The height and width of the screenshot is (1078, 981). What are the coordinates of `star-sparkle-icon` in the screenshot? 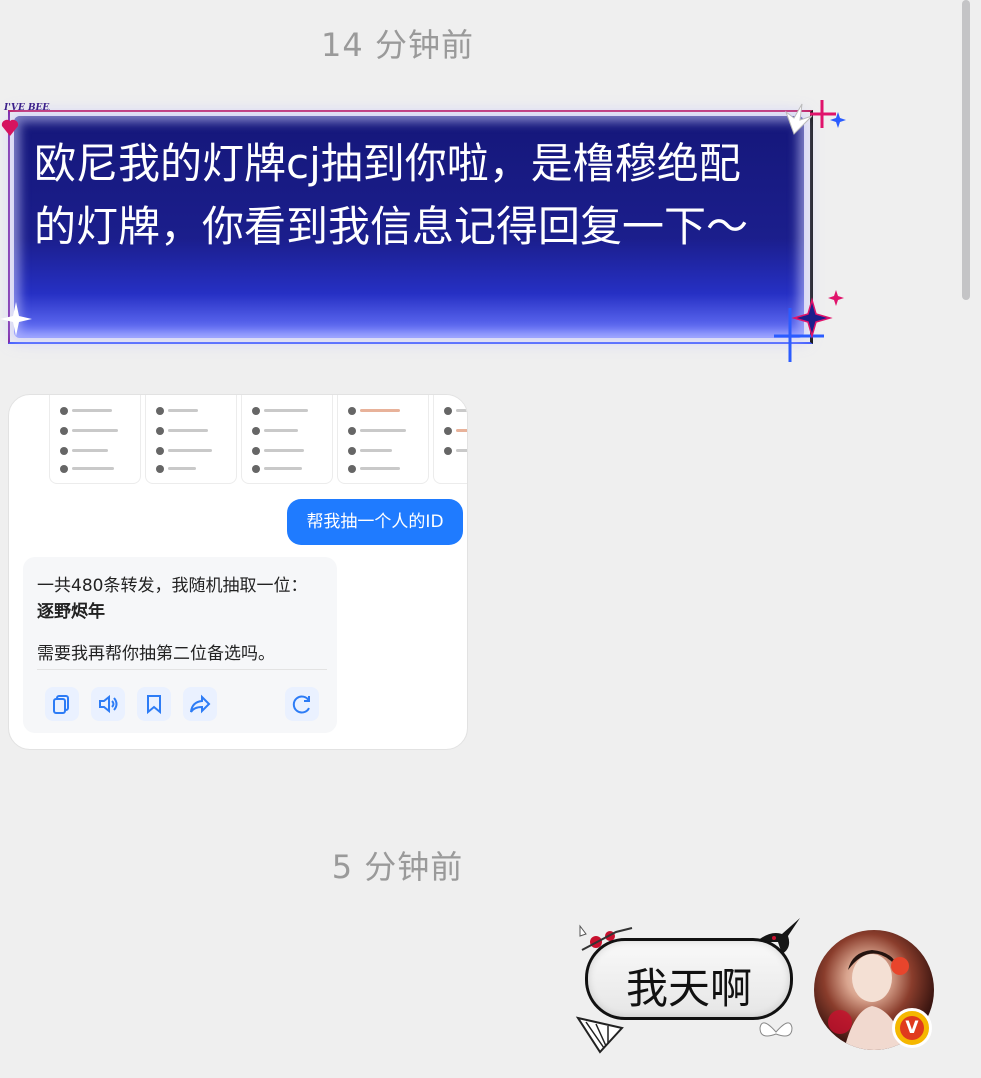 It's located at (809, 326).